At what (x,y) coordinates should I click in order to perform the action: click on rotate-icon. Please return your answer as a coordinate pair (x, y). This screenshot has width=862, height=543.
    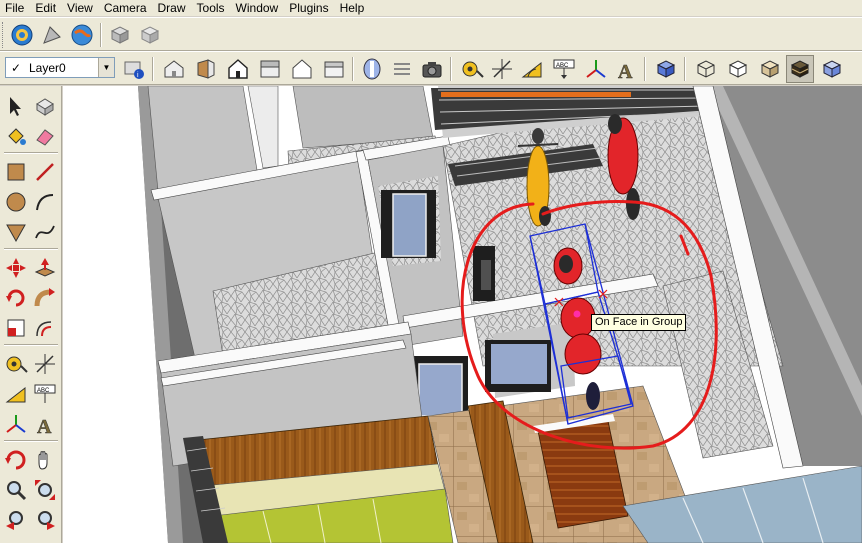
    Looking at the image, I should click on (16, 298).